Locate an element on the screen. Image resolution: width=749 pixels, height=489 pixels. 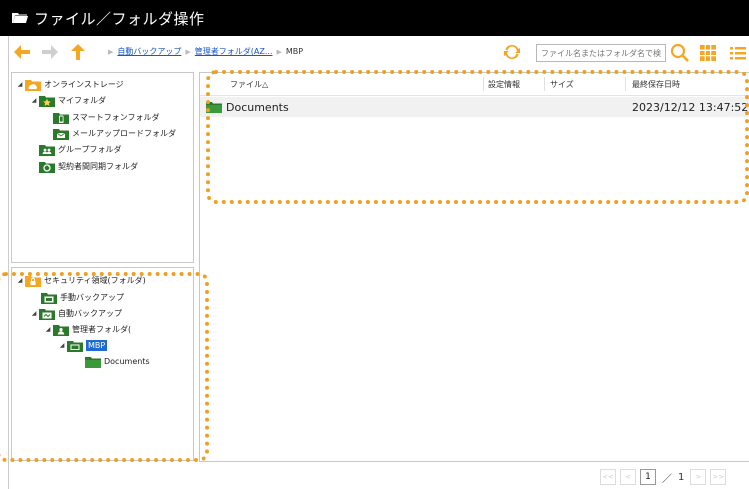
breadcrumb-current: MBP is located at coordinates (294, 51).